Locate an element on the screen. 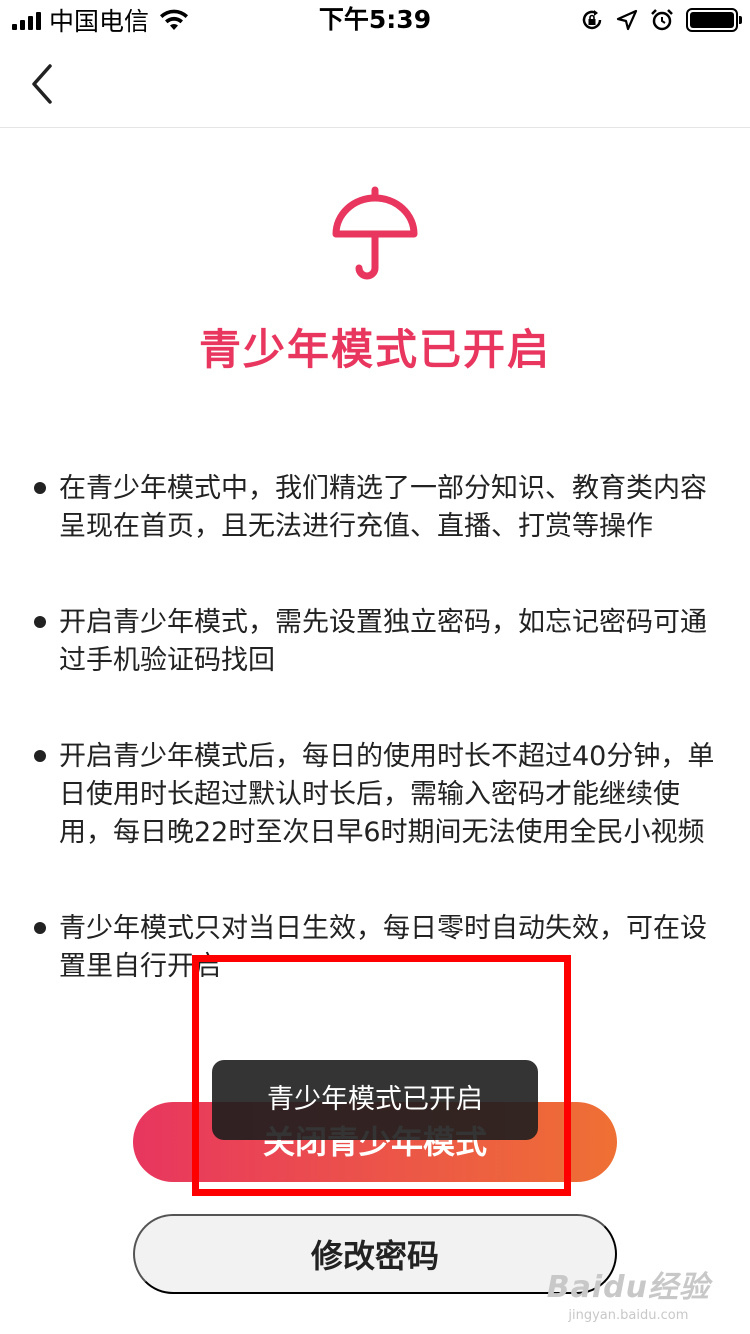 Image resolution: width=750 pixels, height=1334 pixels. watermark: Baidu经验 jingyan.baidu.com is located at coordinates (628, 1292).